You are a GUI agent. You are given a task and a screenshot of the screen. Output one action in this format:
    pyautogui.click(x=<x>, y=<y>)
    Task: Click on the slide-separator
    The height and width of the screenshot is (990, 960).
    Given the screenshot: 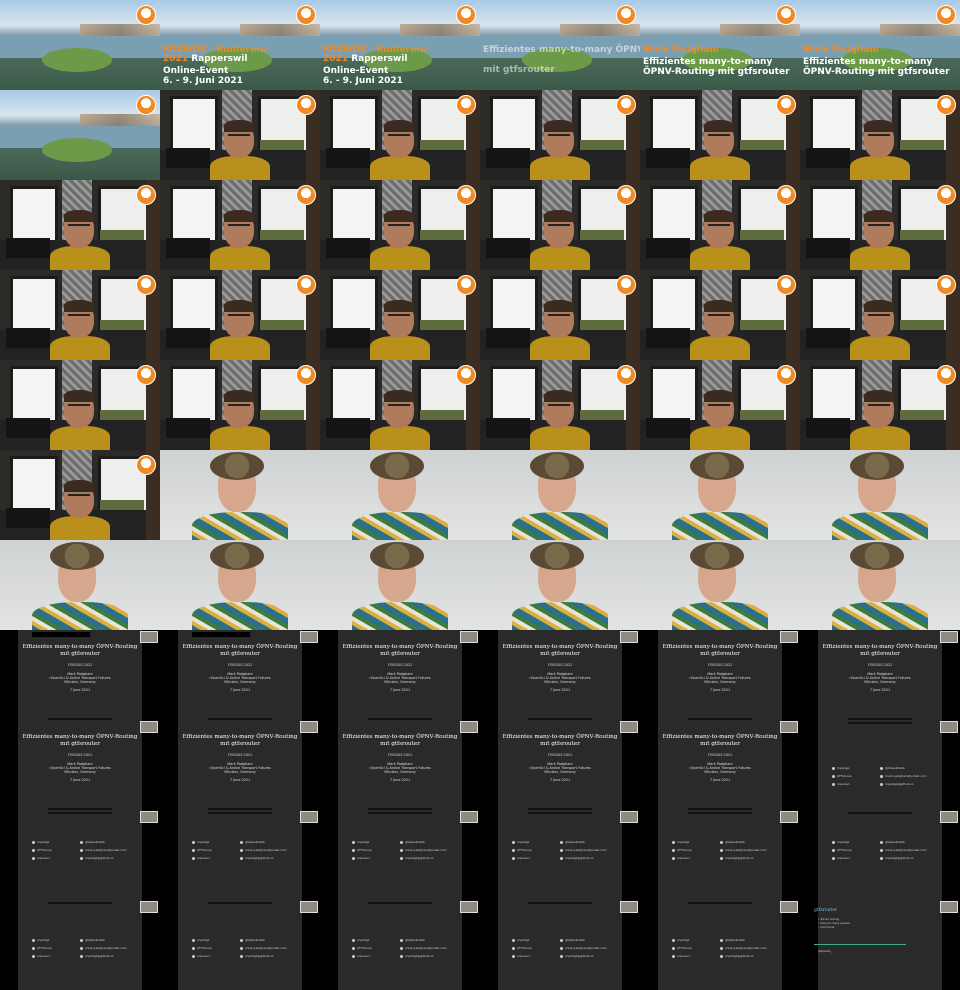 What is the action you would take?
    pyautogui.click(x=560, y=813)
    